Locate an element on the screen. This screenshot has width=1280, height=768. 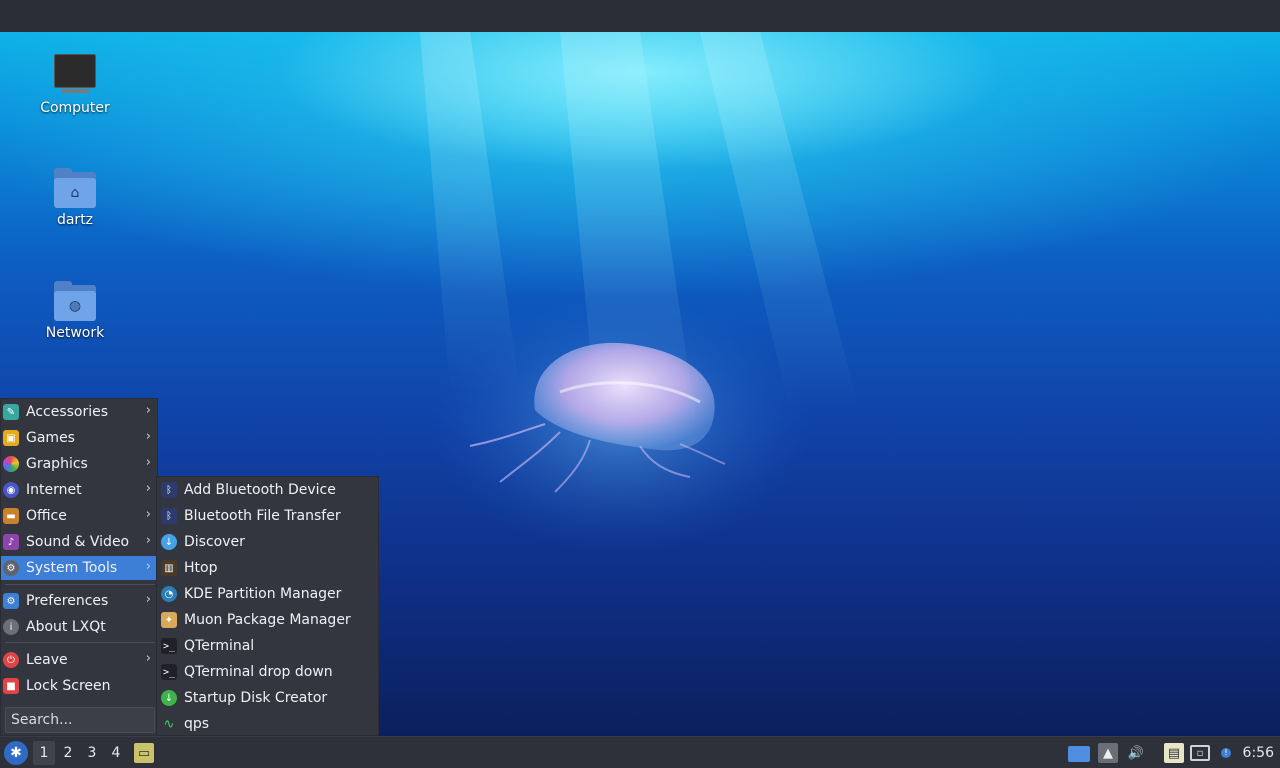
graphics-icon is located at coordinates (11, 464).